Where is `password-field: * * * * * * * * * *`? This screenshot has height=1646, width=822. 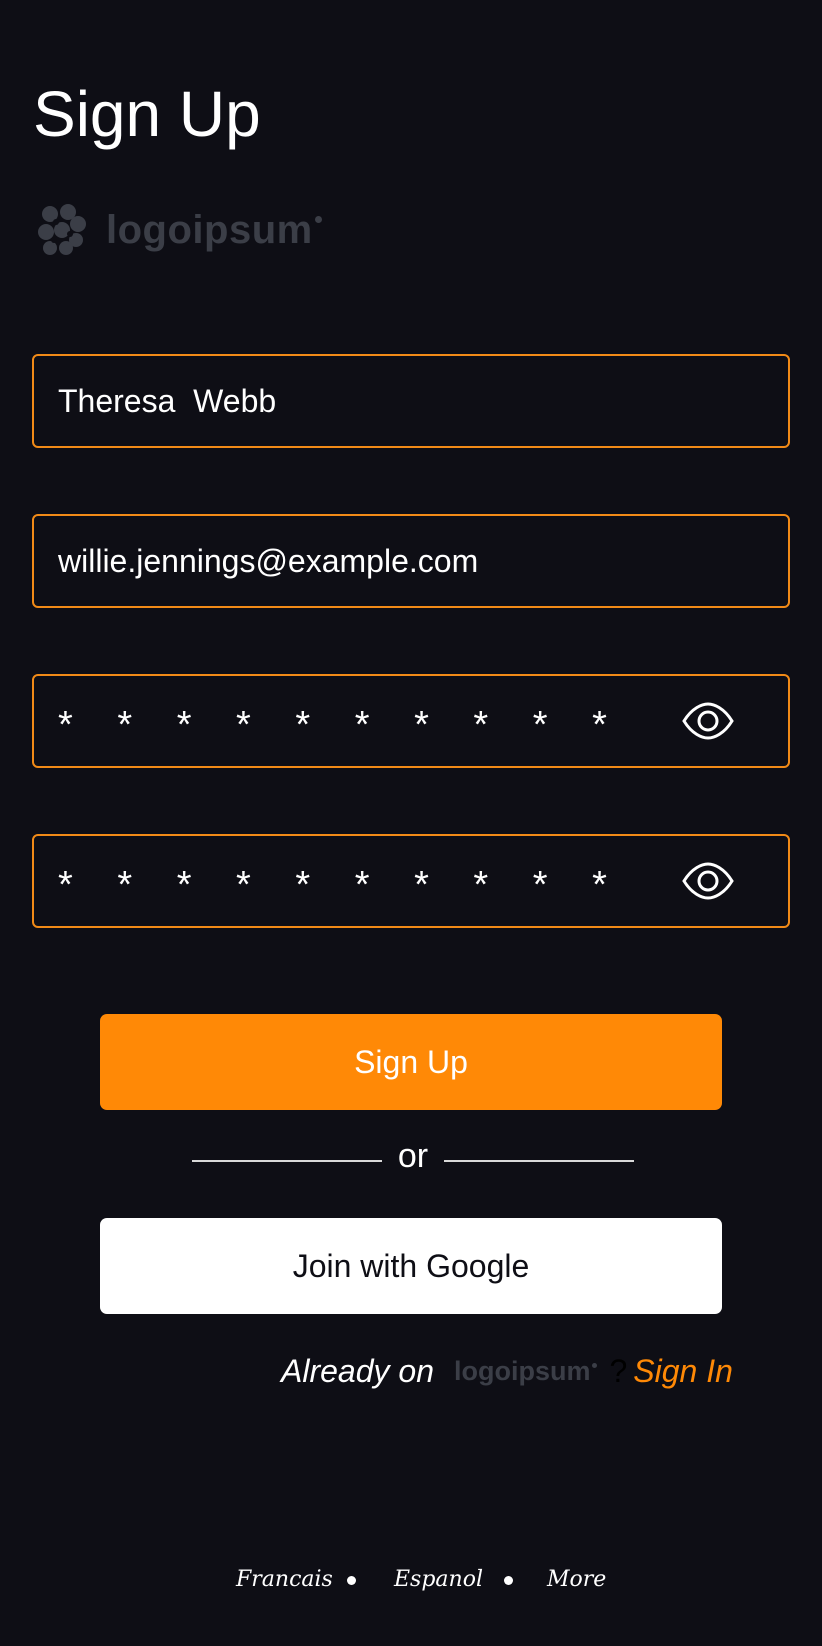
password-field: * * * * * * * * * * is located at coordinates (411, 721).